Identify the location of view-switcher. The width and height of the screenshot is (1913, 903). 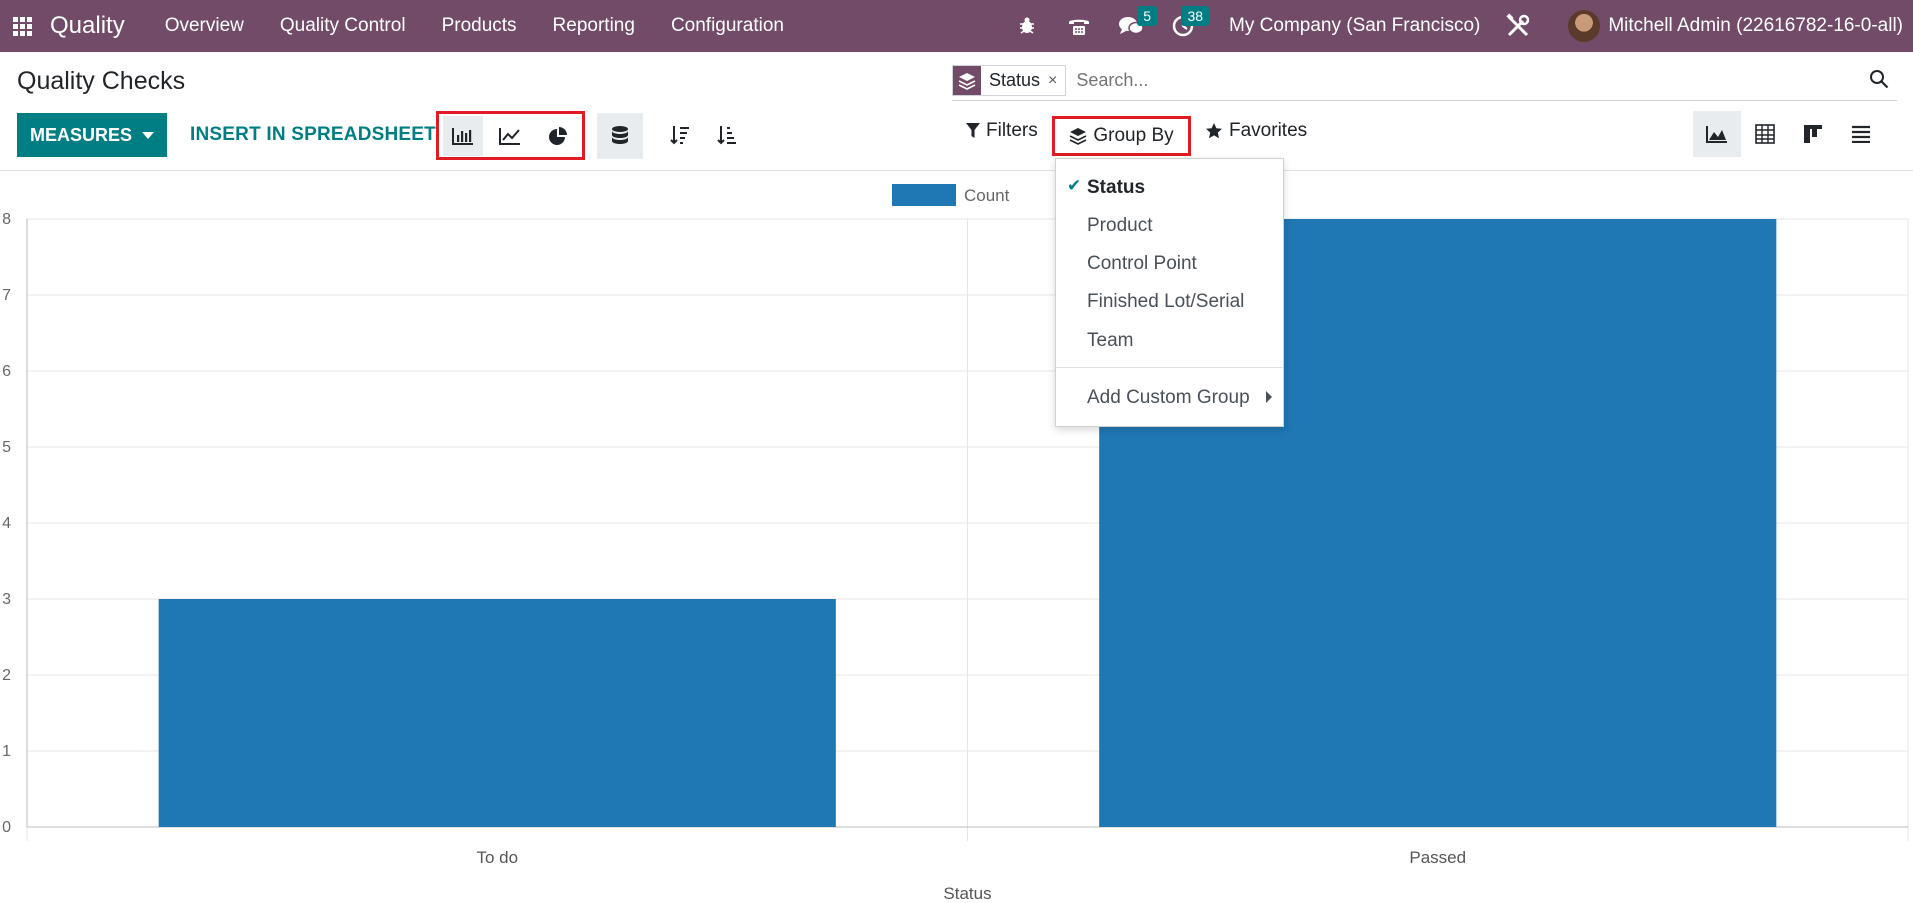
(1789, 134).